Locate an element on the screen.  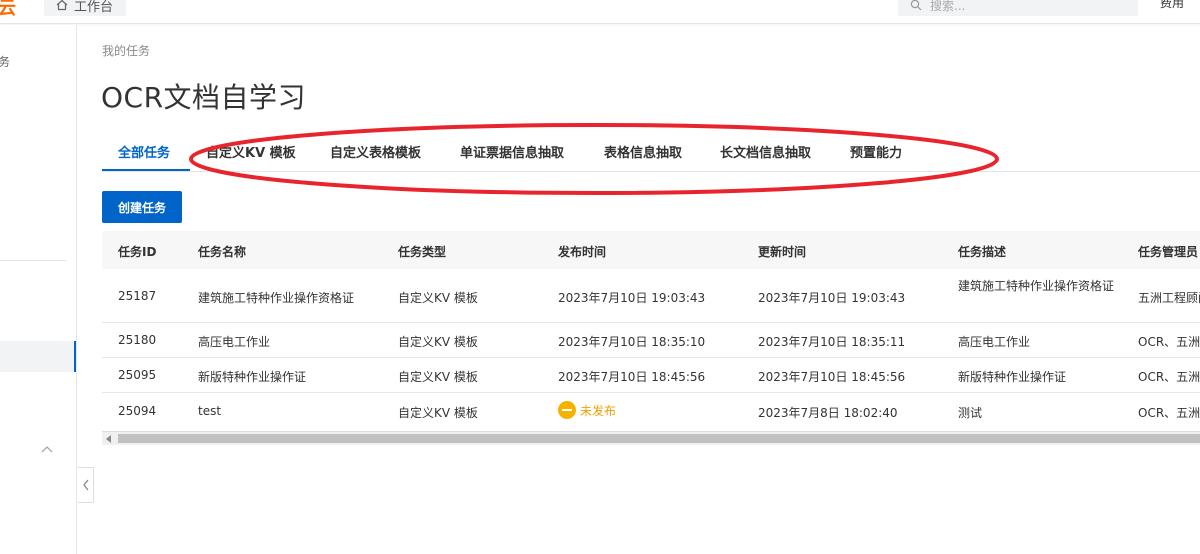
active-tab-underline is located at coordinates (146, 170).